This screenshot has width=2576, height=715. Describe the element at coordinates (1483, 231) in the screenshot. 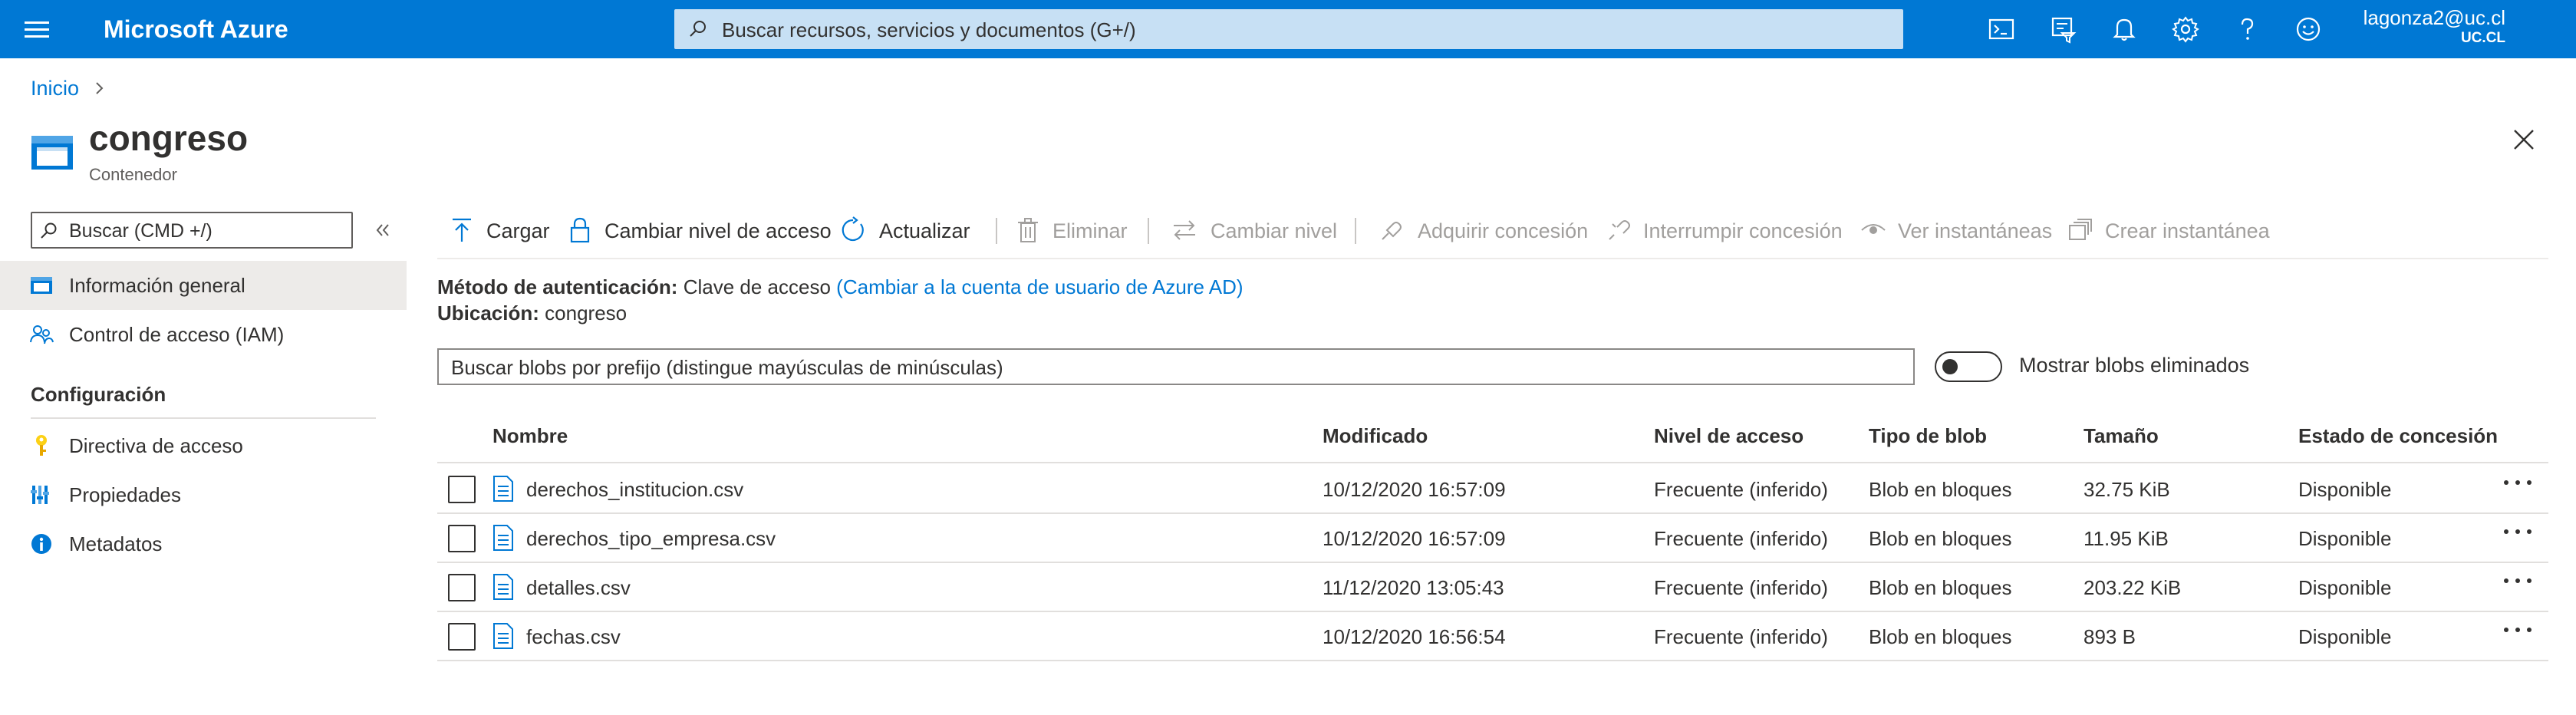

I see `acquire-lease-button: Adquirir concesión` at that location.